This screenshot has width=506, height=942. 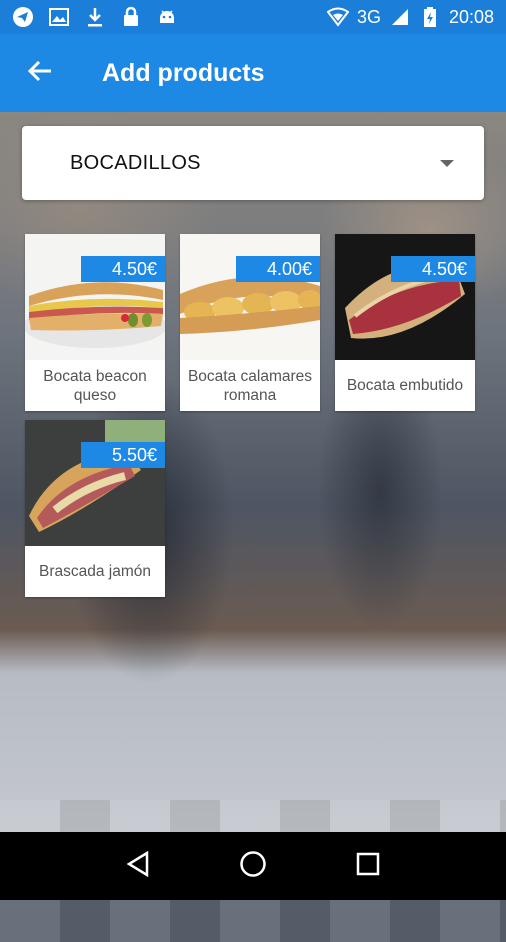 I want to click on home-circle-icon, so click(x=253, y=866).